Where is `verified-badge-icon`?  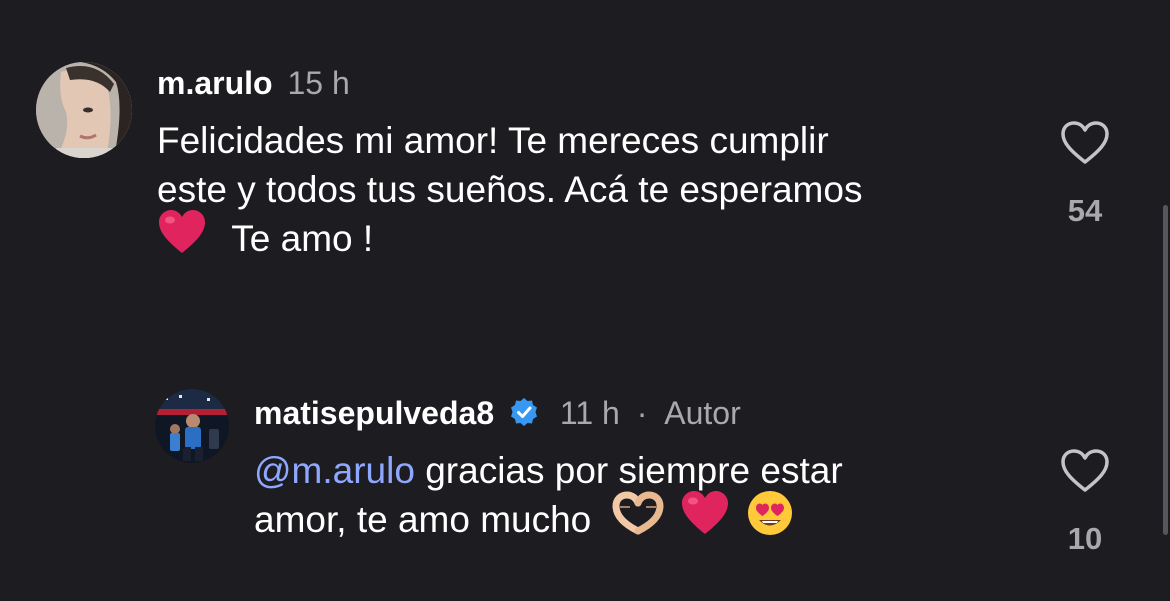 verified-badge-icon is located at coordinates (524, 416).